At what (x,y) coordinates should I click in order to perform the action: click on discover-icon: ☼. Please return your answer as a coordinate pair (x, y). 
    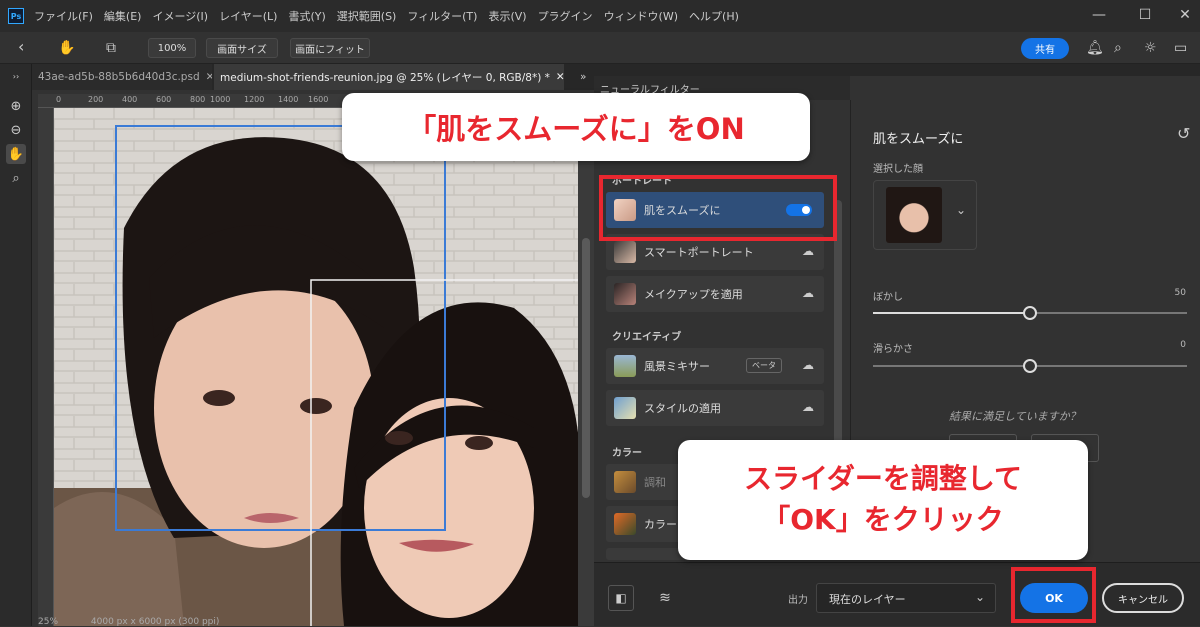
    Looking at the image, I should click on (1150, 48).